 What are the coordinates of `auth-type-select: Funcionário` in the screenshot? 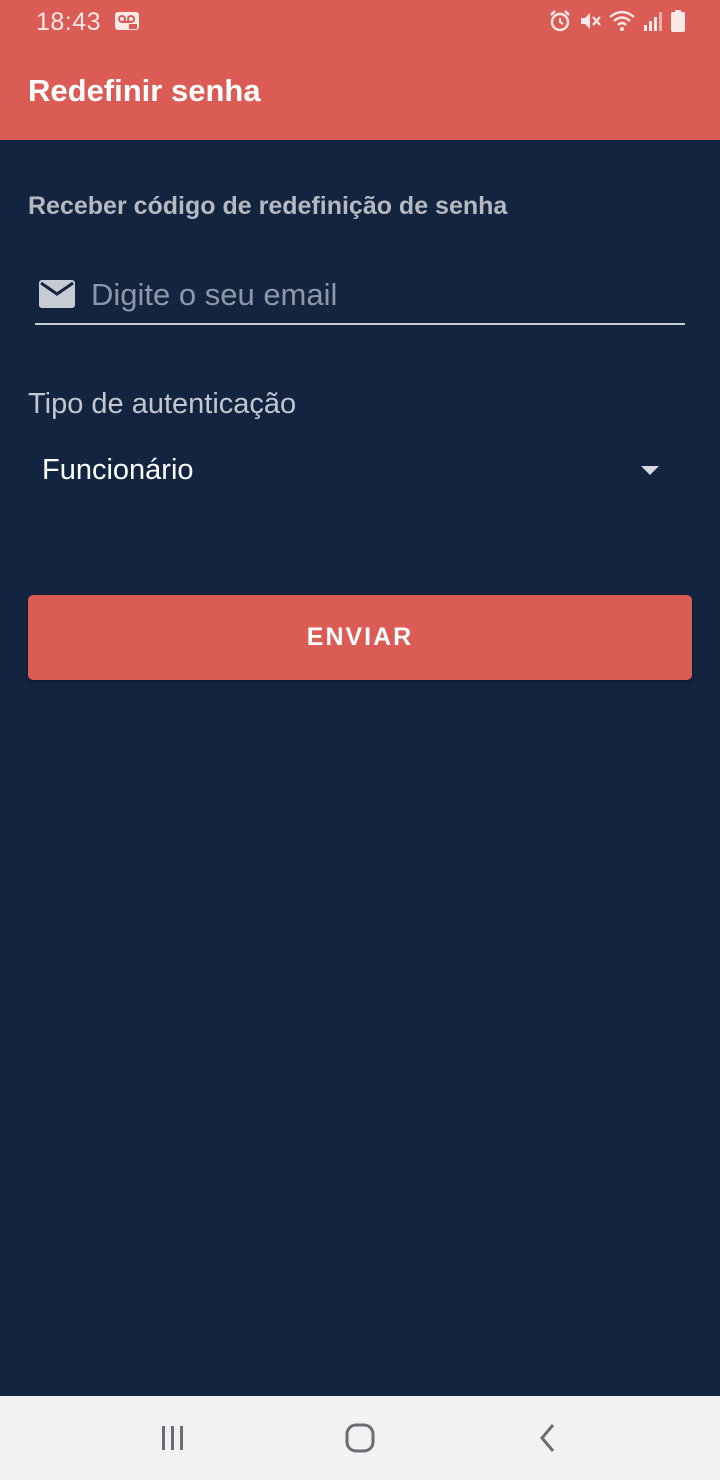 It's located at (353, 471).